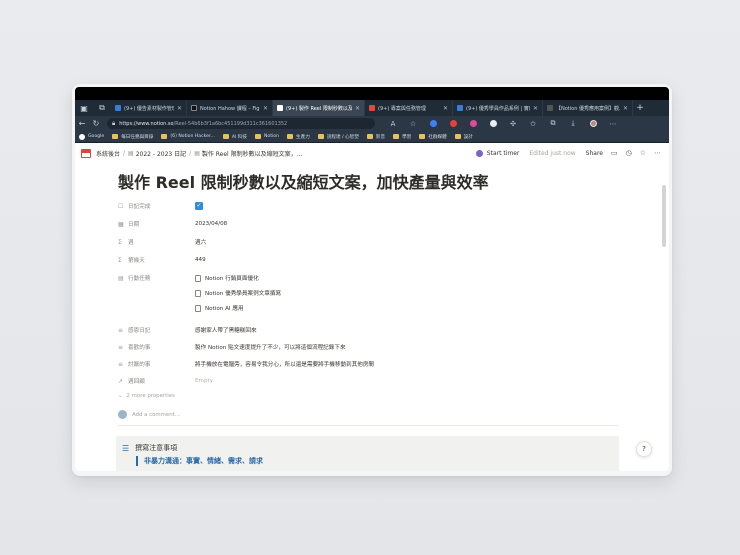 The height and width of the screenshot is (555, 740). I want to click on property-name: ≡ 討厭的事, so click(156, 364).